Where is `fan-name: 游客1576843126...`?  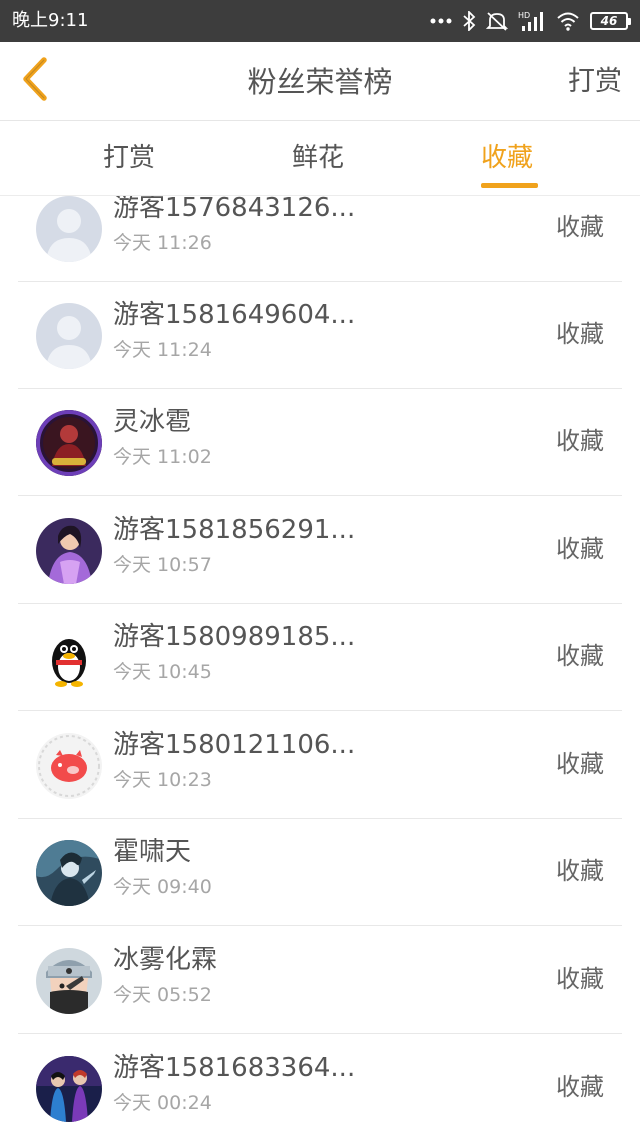
fan-name: 游客1576843126... is located at coordinates (234, 209).